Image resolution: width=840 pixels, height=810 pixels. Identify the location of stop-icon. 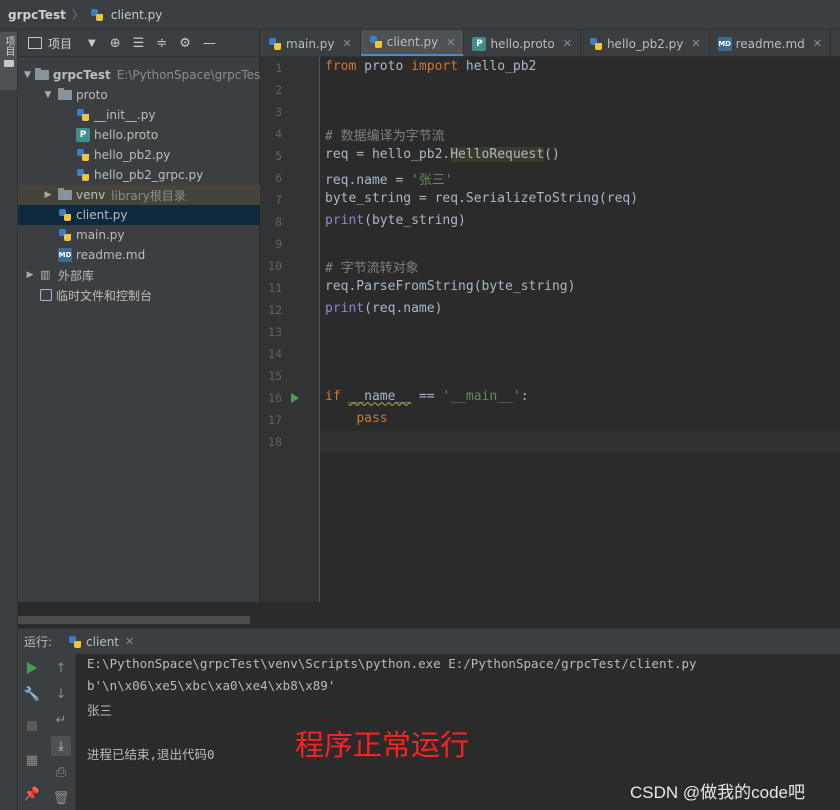
(32, 726).